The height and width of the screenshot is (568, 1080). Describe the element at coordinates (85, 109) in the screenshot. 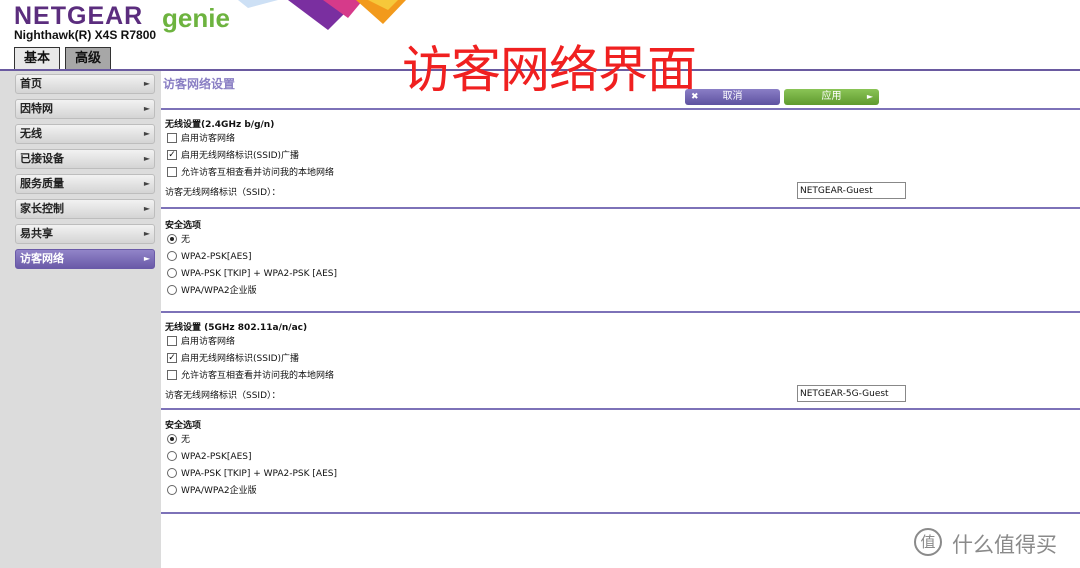

I see `sidebar-item-internet: 因特网 ►` at that location.